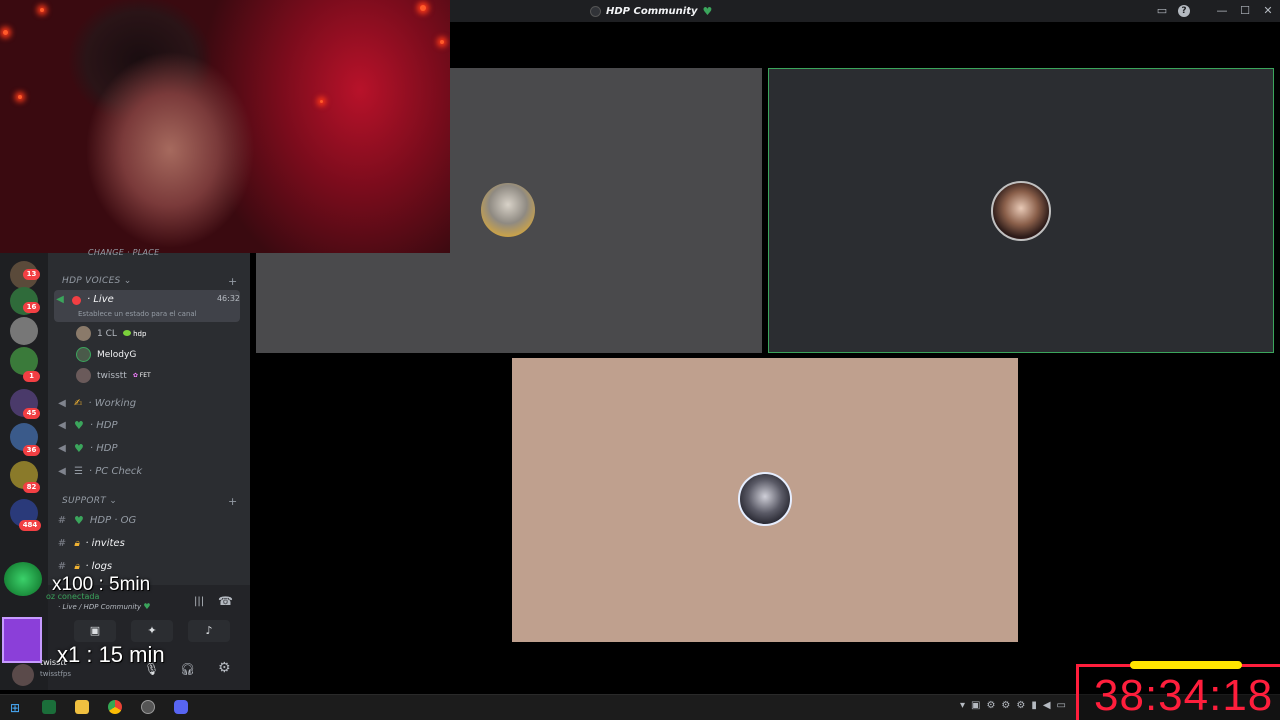 This screenshot has height=720, width=1280. What do you see at coordinates (91, 281) in the screenshot?
I see `category-label: HDP VOICES` at bounding box center [91, 281].